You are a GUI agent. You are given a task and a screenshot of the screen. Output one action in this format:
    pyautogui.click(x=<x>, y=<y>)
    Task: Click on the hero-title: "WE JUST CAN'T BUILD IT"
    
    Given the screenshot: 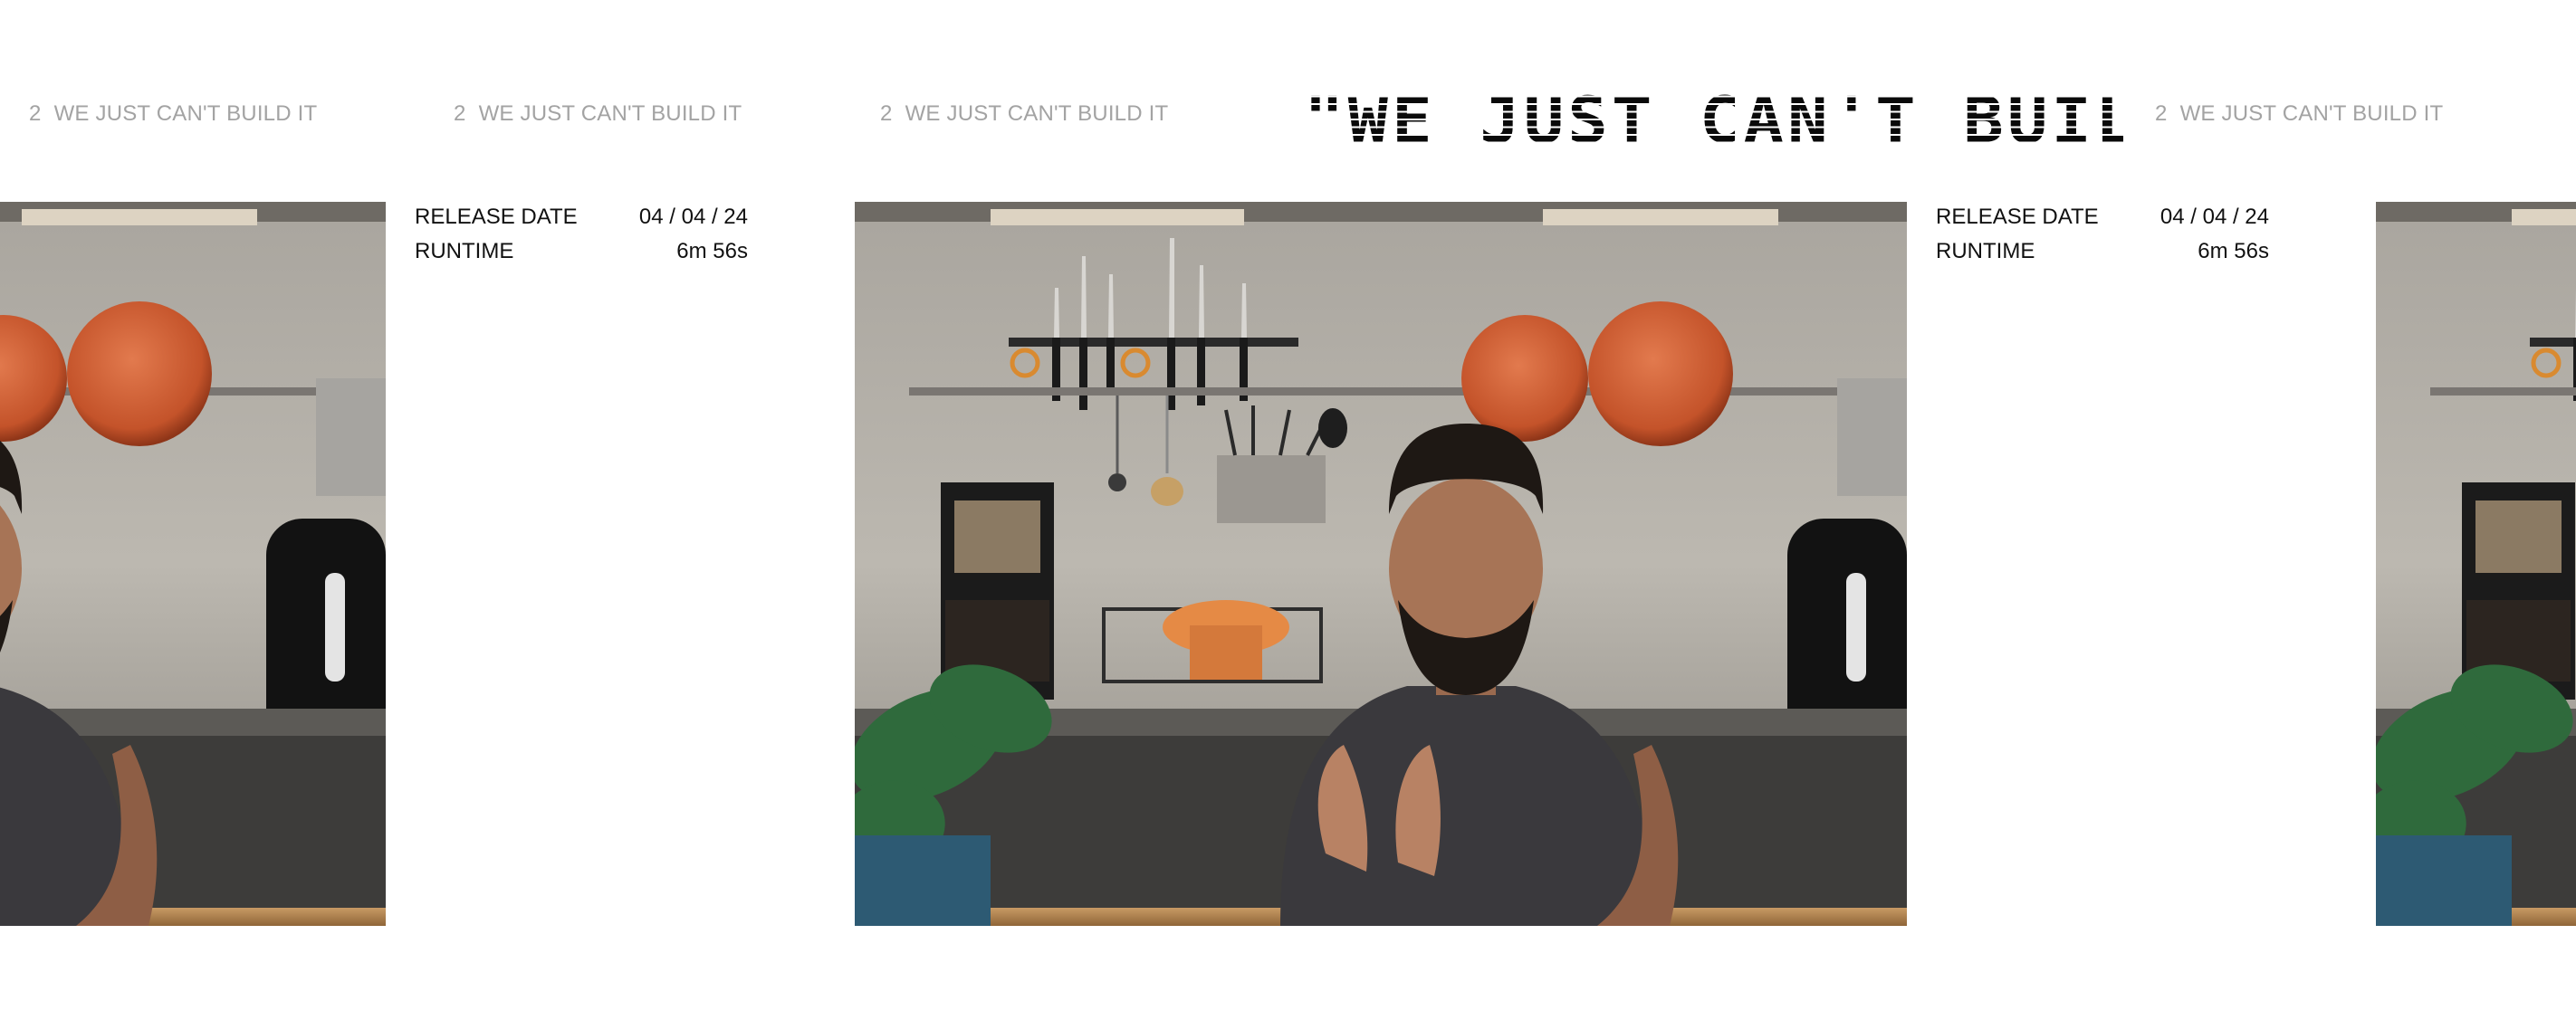 What is the action you would take?
    pyautogui.click(x=1832, y=120)
    